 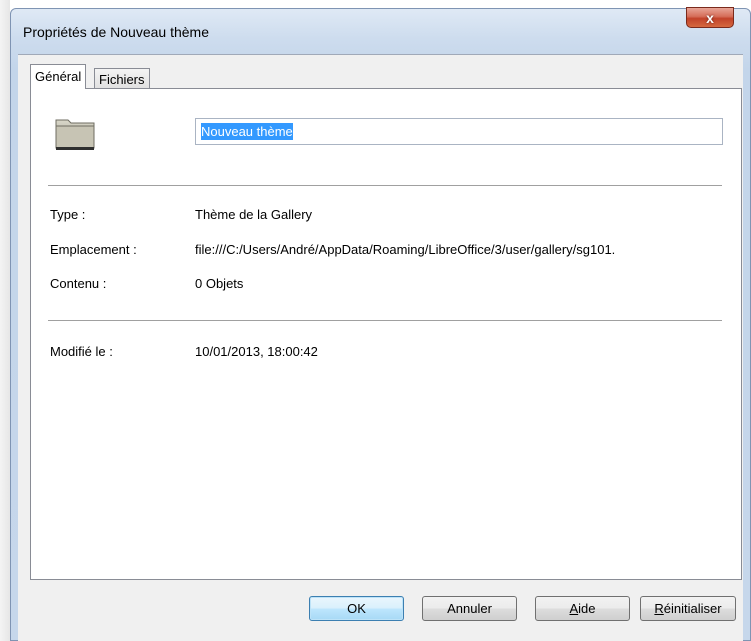 What do you see at coordinates (75, 134) in the screenshot?
I see `folder-icon` at bounding box center [75, 134].